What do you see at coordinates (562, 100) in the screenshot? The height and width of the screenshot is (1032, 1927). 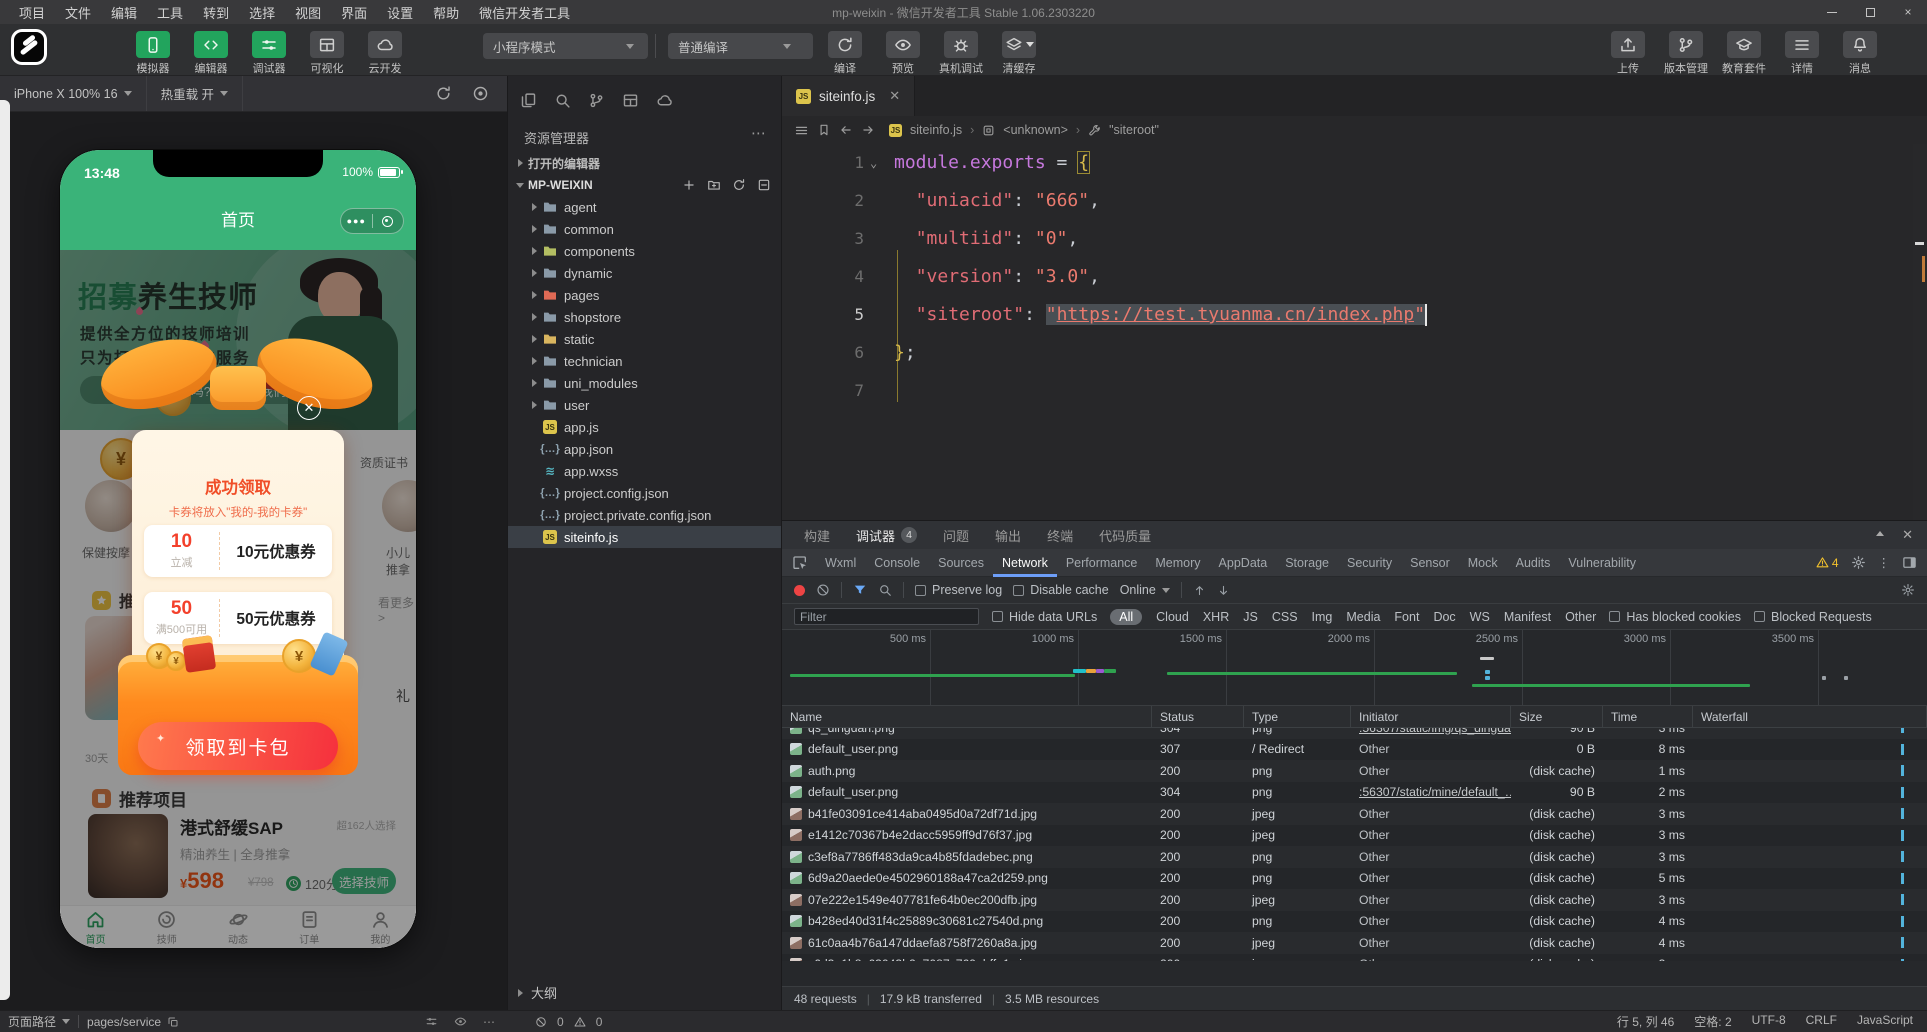 I see `search-icon` at bounding box center [562, 100].